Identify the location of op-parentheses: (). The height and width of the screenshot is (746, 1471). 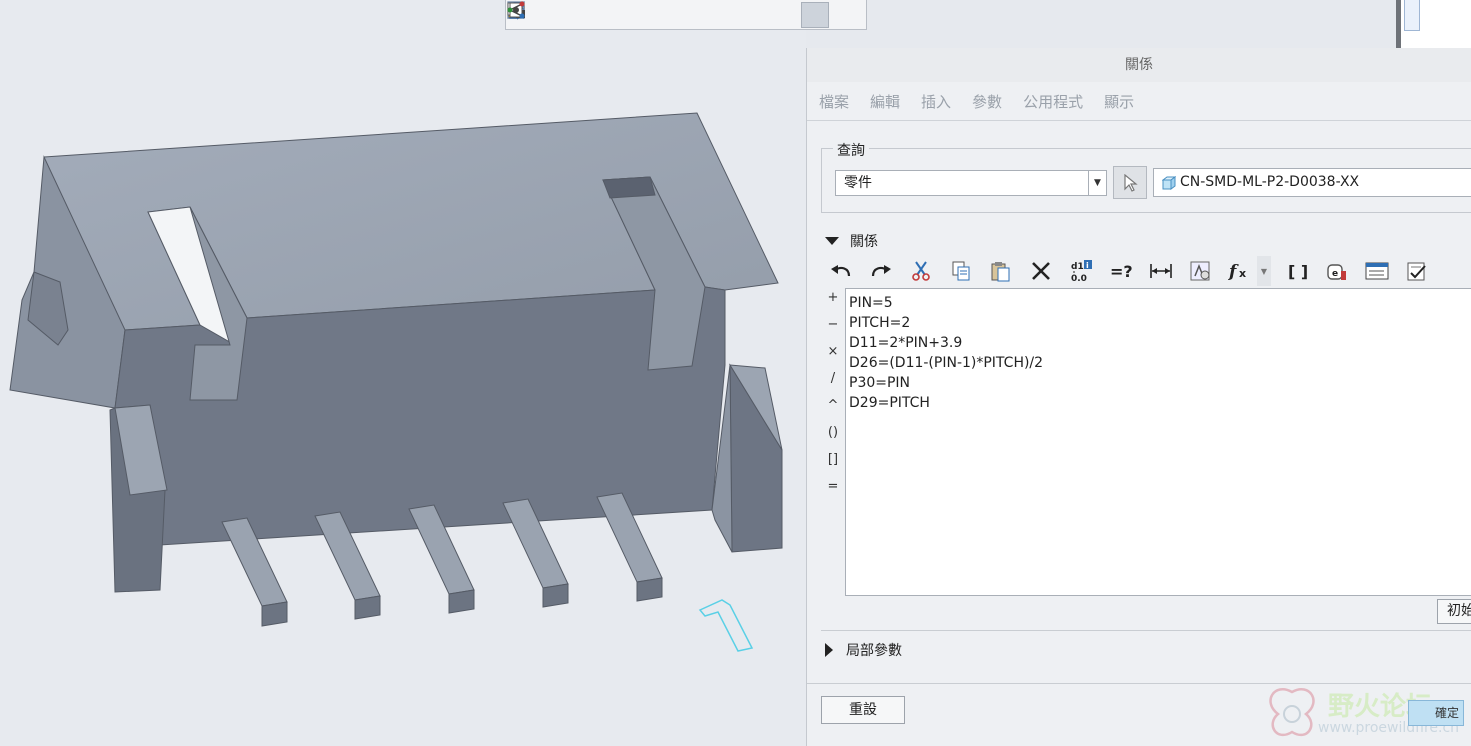
(833, 438).